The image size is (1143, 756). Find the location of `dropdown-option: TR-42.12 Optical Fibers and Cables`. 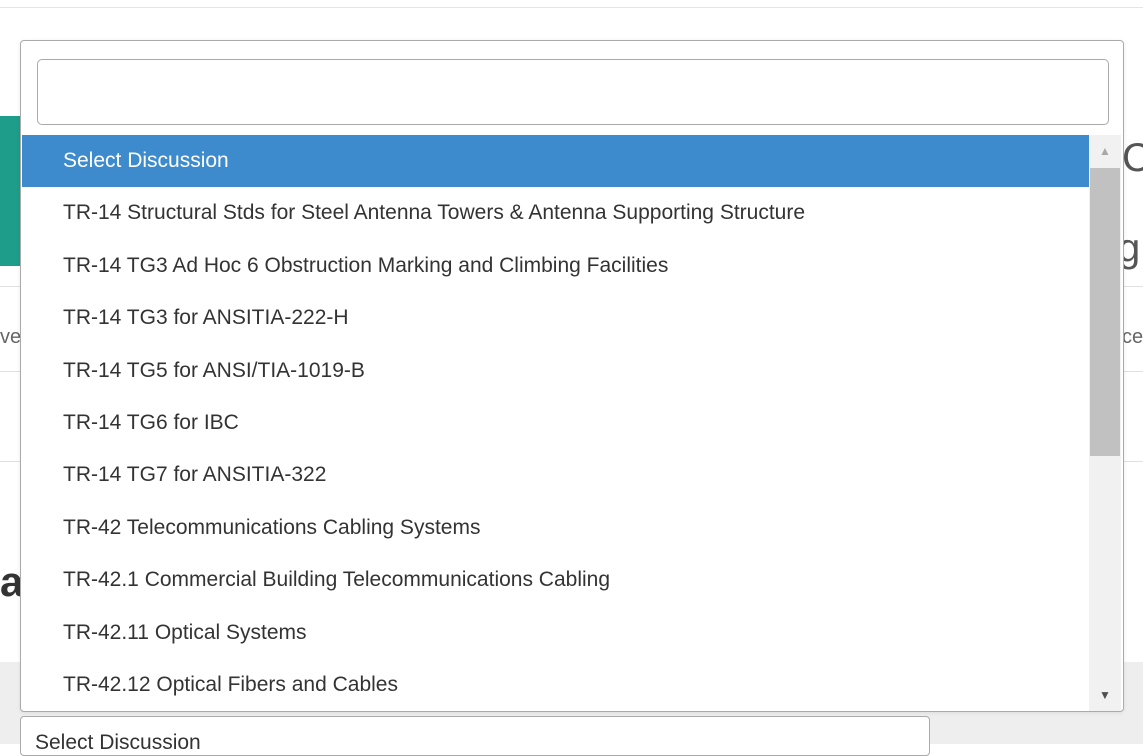

dropdown-option: TR-42.12 Optical Fibers and Cables is located at coordinates (556, 685).